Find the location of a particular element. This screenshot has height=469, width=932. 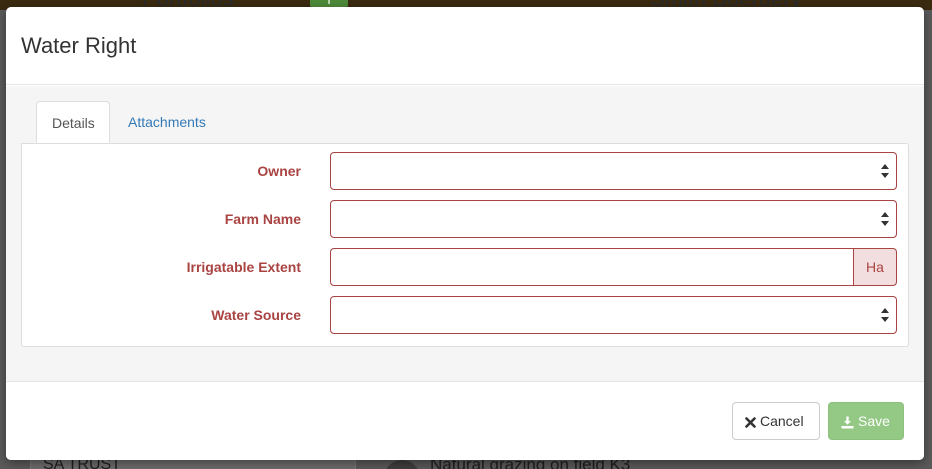

owner-label: Owner is located at coordinates (279, 171).